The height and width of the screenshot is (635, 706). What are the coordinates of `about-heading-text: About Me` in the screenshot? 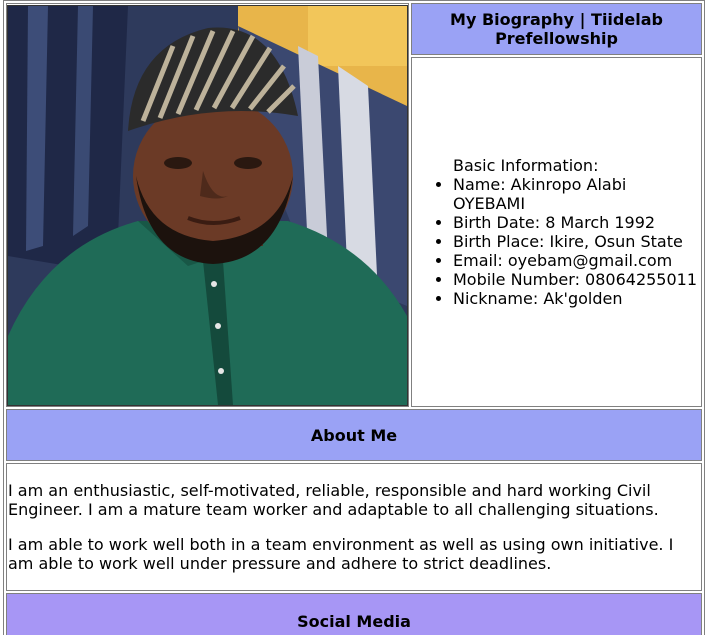 It's located at (354, 435).